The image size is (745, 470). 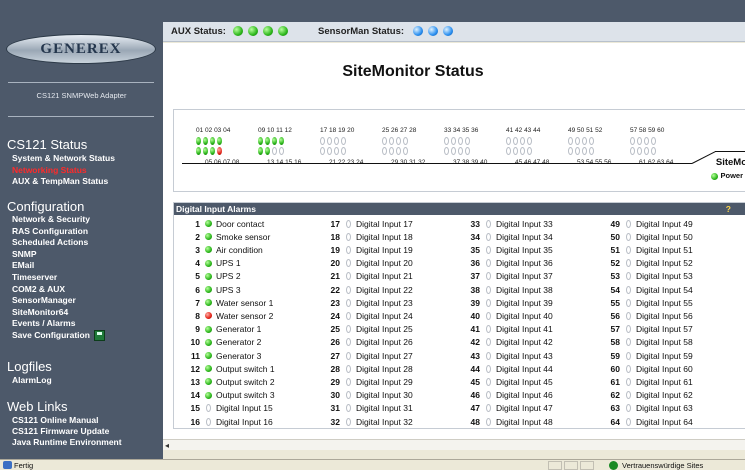 What do you see at coordinates (34, 277) in the screenshot?
I see `sidebar-item-timeserver: Timeserver` at bounding box center [34, 277].